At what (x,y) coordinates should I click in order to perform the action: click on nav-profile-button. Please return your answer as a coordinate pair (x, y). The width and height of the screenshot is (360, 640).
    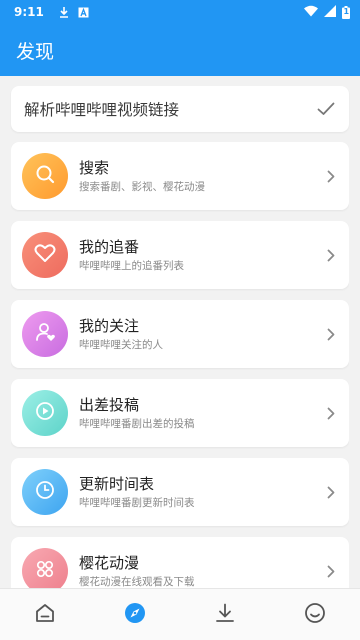
    Looking at the image, I should click on (315, 615).